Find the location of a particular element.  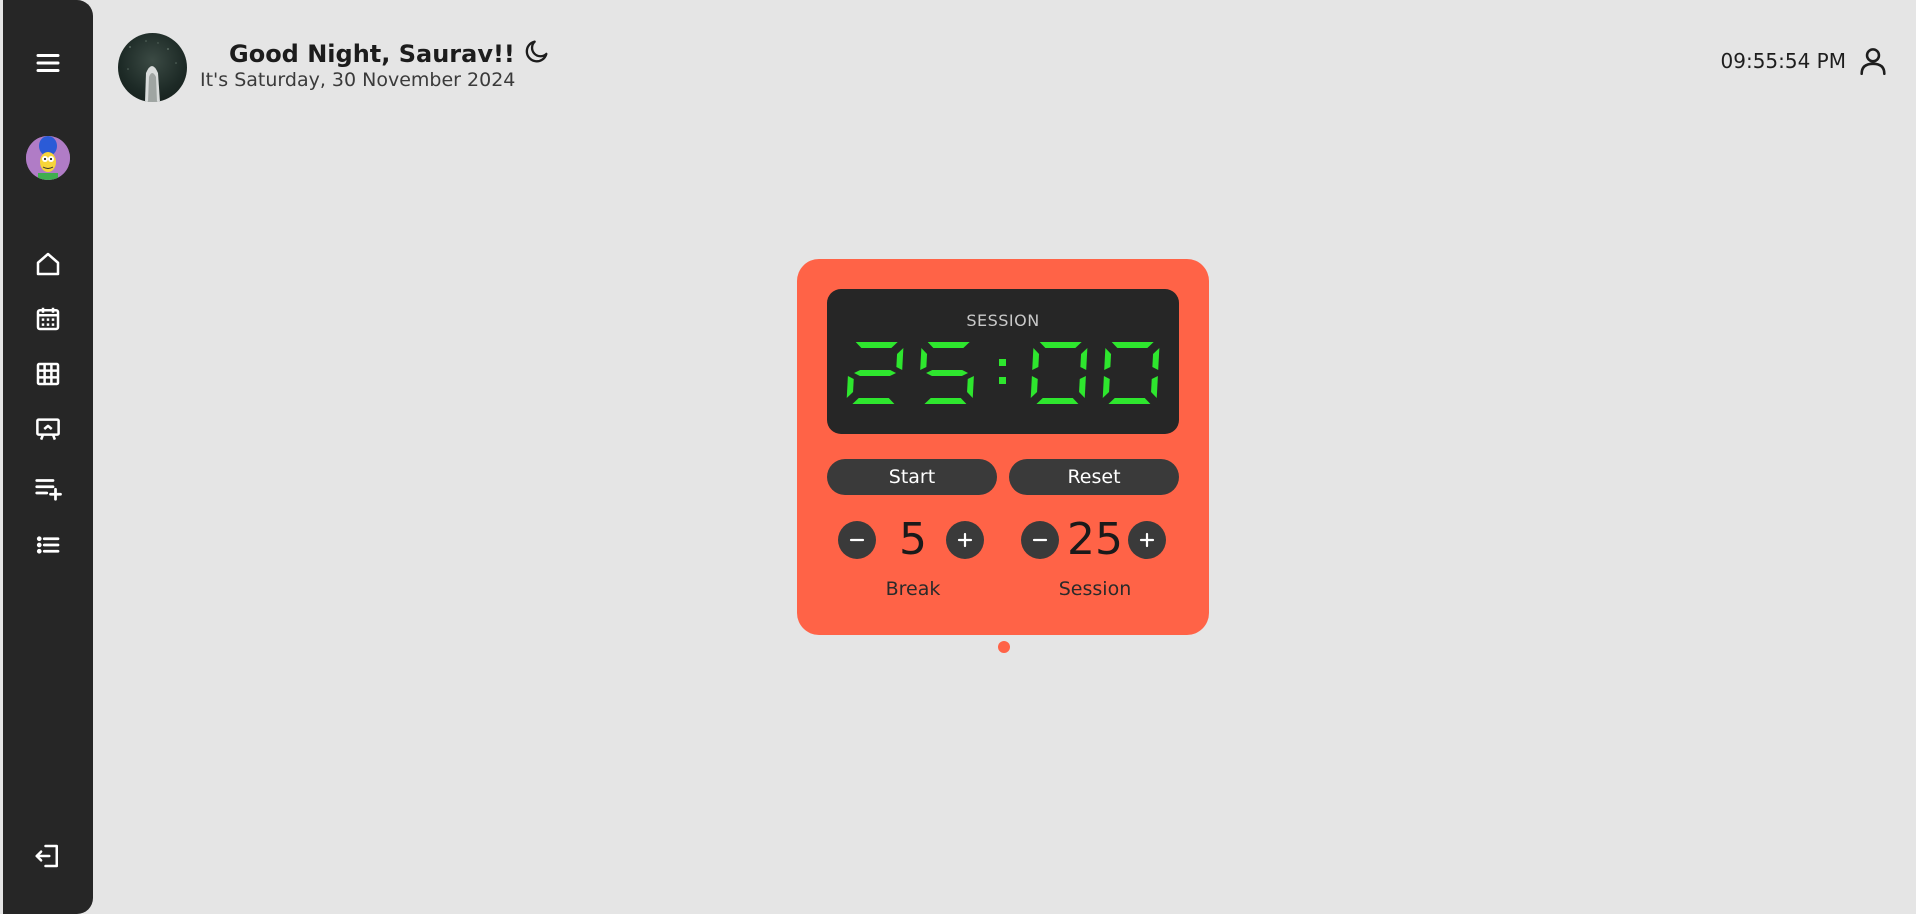

date-line: It's Saturday, 30 November 2024 is located at coordinates (358, 80).